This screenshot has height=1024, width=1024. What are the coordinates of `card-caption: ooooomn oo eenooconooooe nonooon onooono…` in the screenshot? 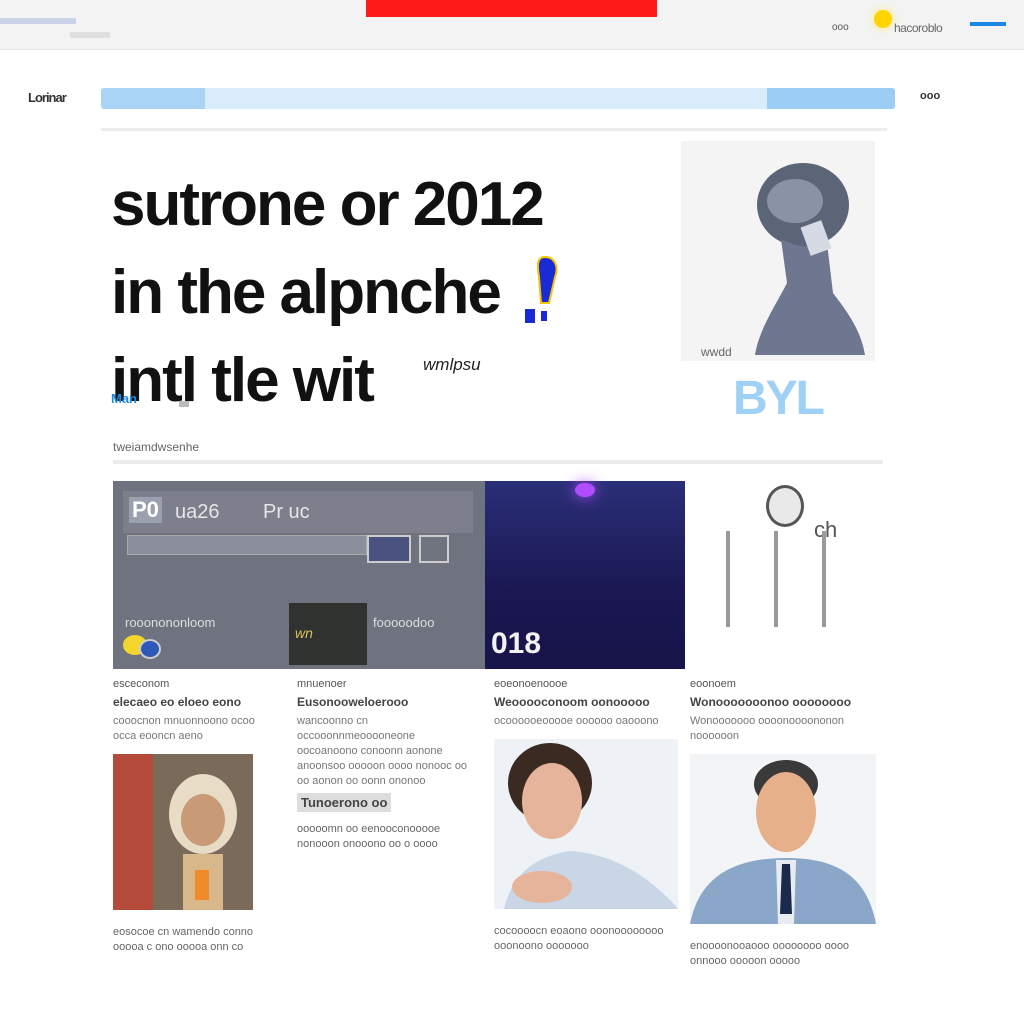 It's located at (369, 836).